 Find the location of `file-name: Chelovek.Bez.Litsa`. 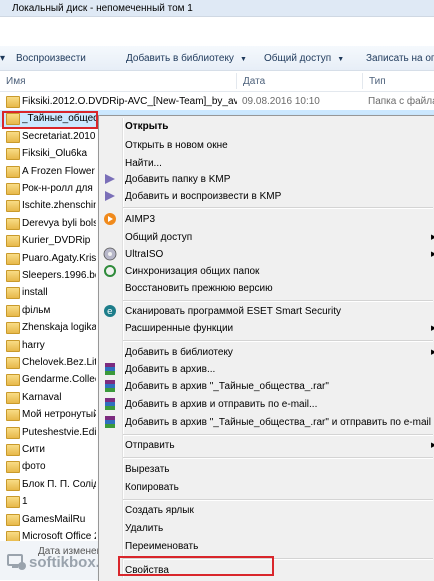

file-name: Chelovek.Bez.Litsa is located at coordinates (59, 362).